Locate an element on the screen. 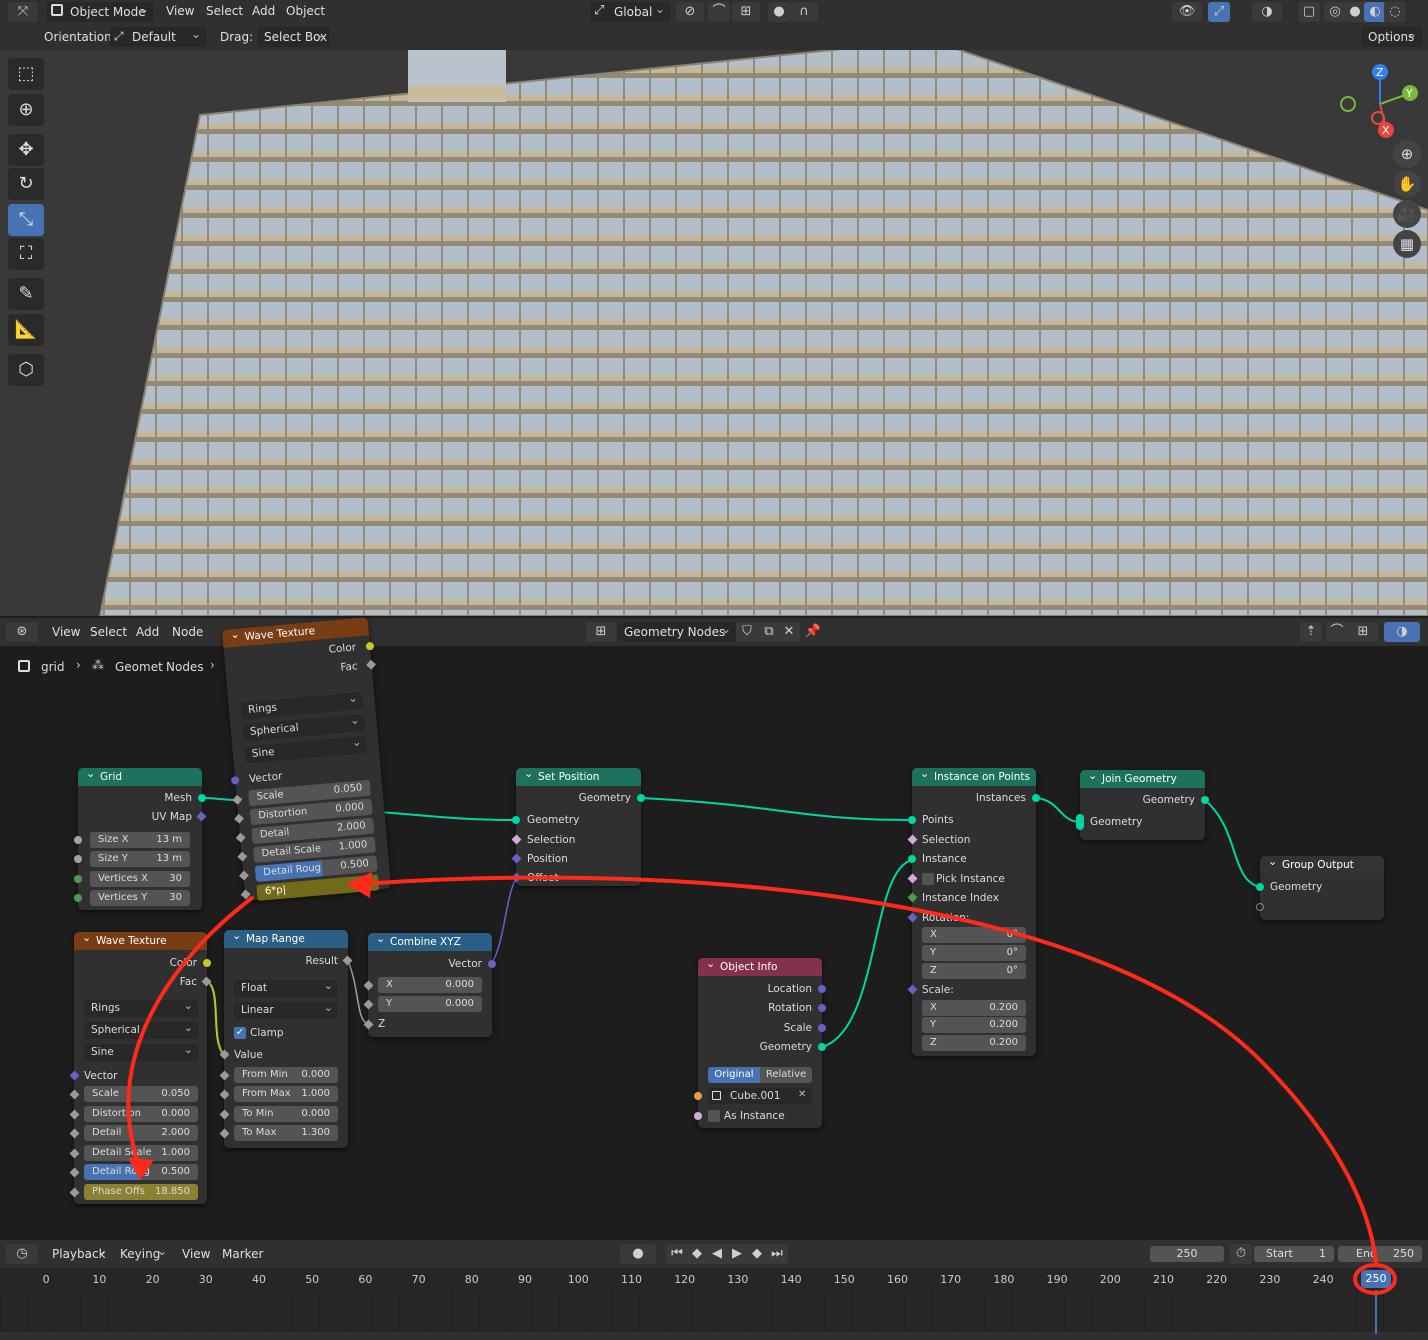 The image size is (1428, 1340). prev-keyframe-icon: ◆ is located at coordinates (697, 1254).